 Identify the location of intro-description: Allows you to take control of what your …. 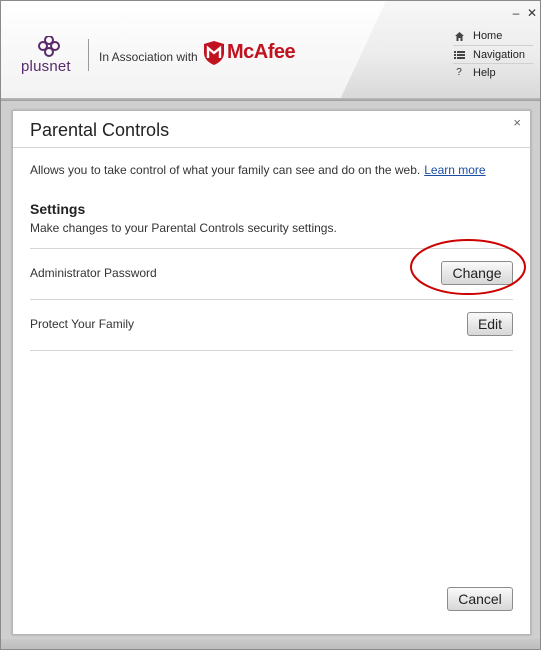
(225, 170).